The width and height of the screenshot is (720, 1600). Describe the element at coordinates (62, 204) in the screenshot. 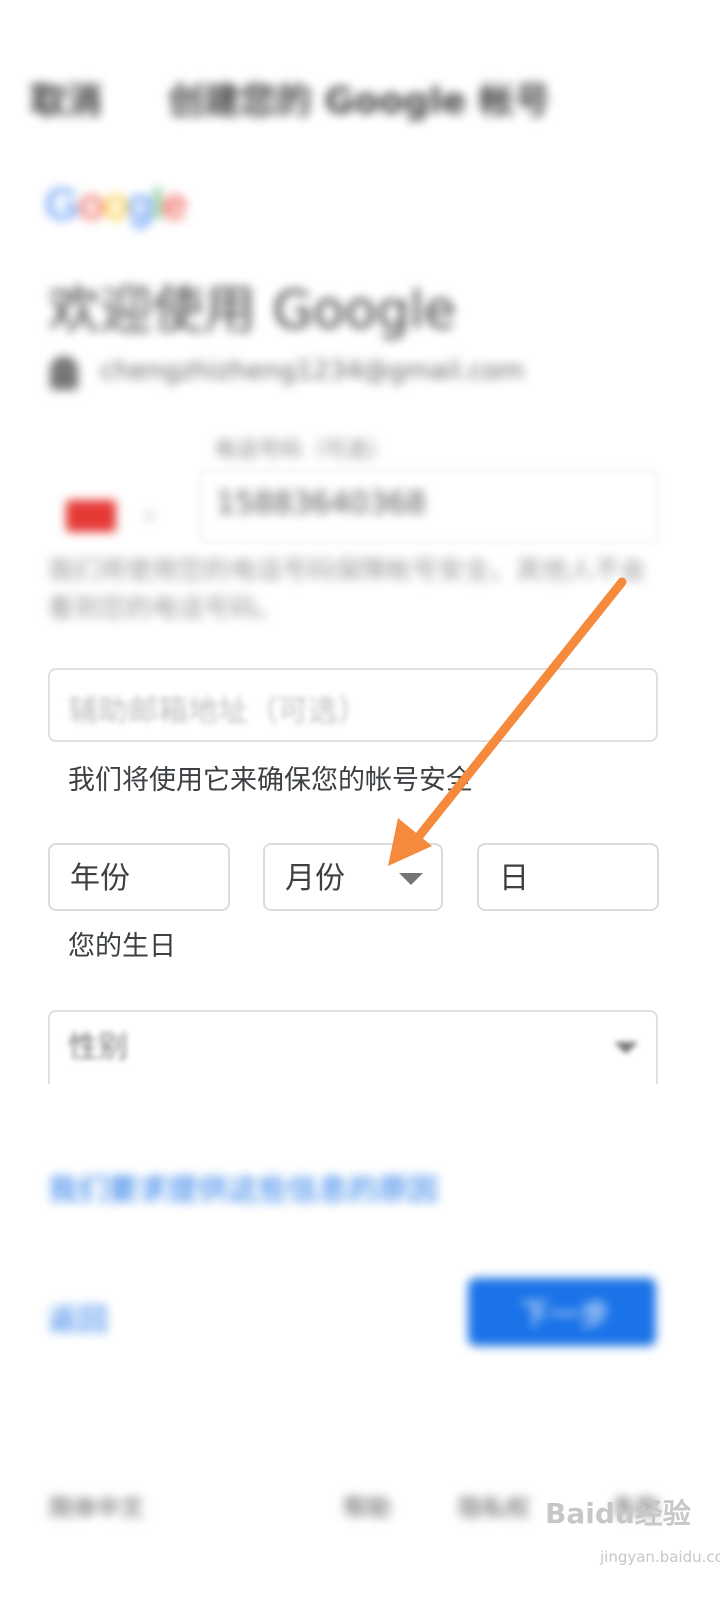

I see `logo-letter: G` at that location.